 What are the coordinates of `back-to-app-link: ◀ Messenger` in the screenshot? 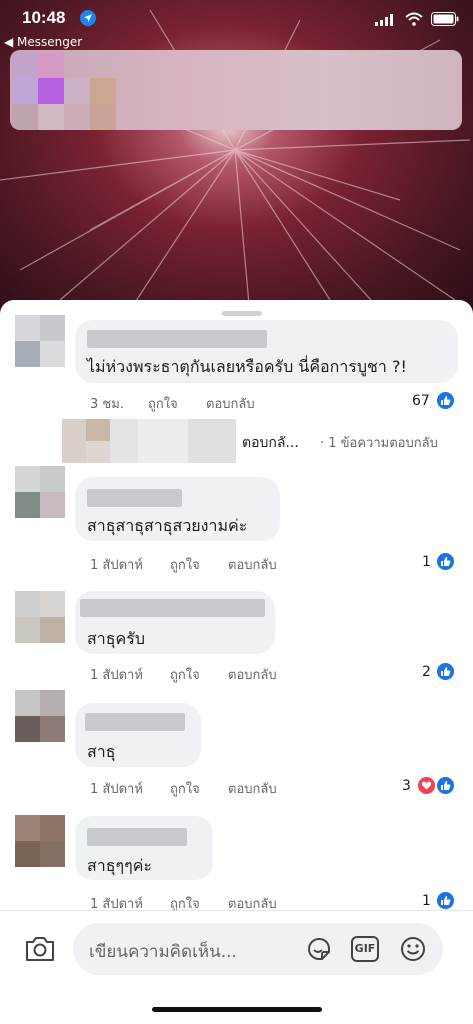 It's located at (43, 42).